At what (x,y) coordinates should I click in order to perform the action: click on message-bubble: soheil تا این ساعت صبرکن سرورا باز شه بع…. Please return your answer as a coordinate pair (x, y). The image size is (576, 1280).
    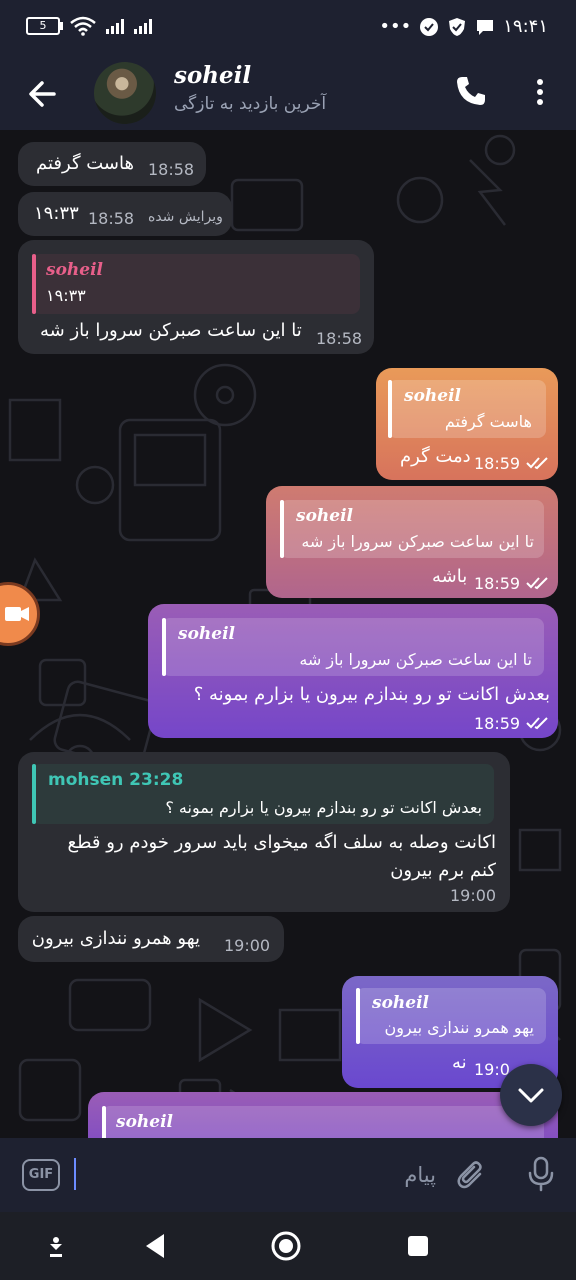
    Looking at the image, I should click on (353, 671).